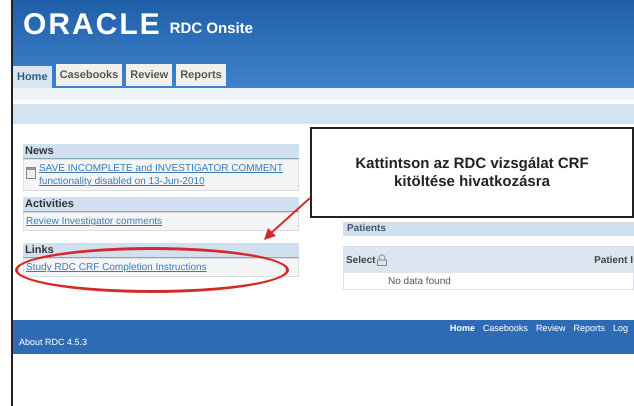 The height and width of the screenshot is (406, 634). I want to click on tab: Review, so click(149, 75).